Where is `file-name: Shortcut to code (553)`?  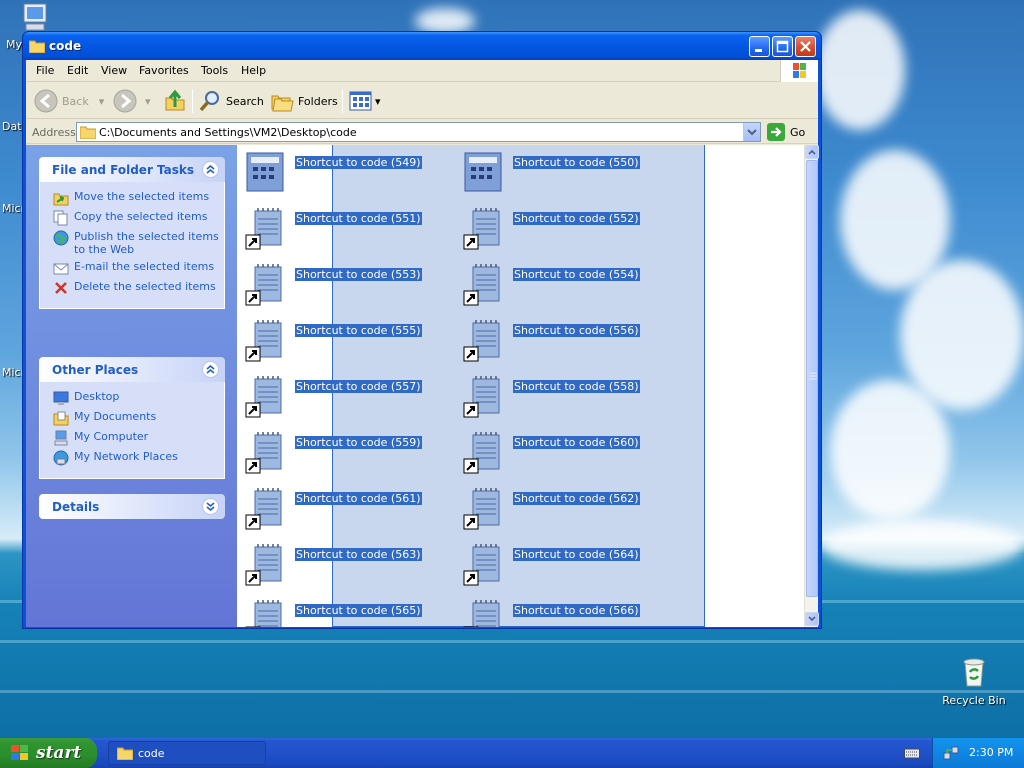 file-name: Shortcut to code (553) is located at coordinates (358, 274).